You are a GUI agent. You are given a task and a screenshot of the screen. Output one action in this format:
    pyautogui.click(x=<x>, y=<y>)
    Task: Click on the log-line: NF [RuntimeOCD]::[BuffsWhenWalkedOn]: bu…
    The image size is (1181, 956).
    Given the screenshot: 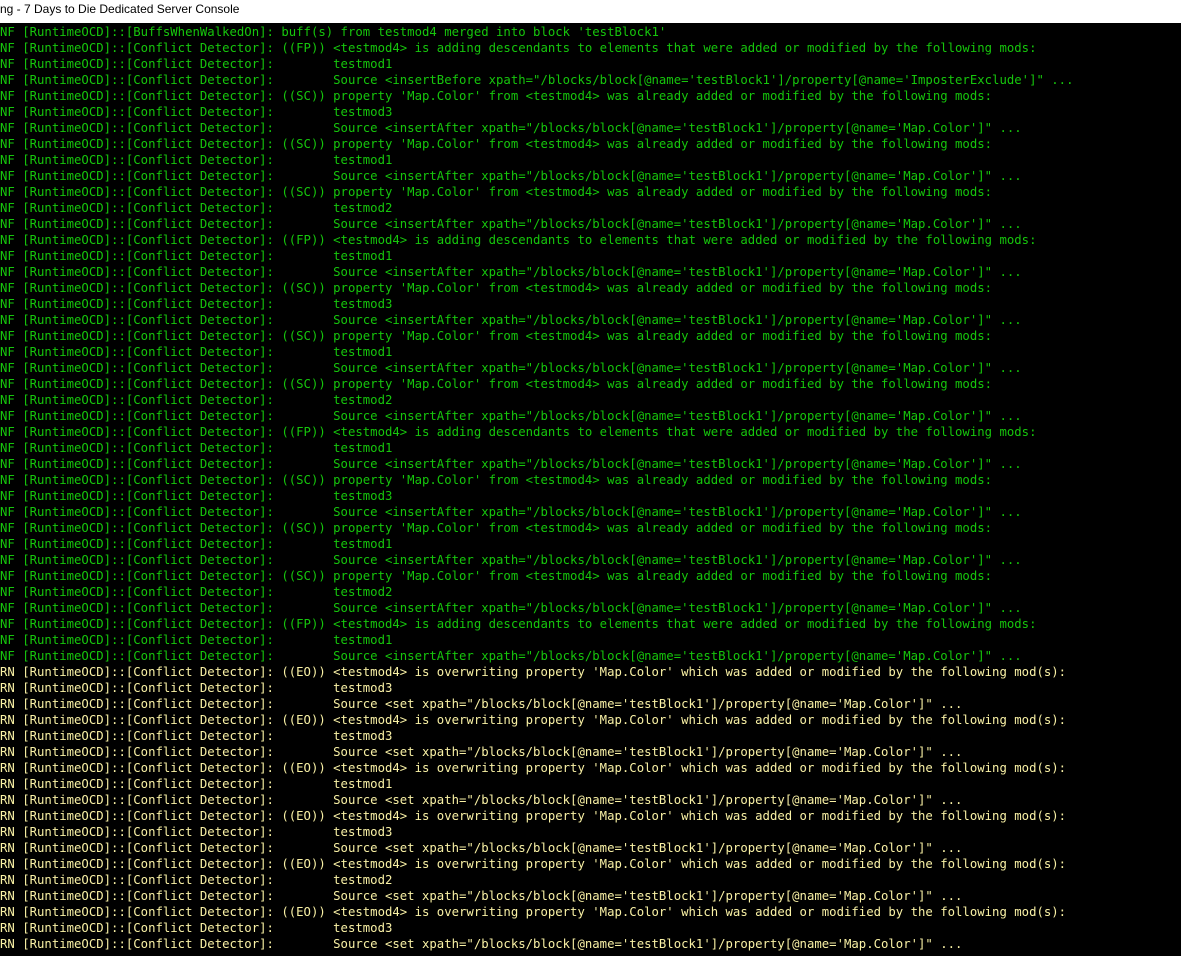 What is the action you would take?
    pyautogui.click(x=590, y=32)
    